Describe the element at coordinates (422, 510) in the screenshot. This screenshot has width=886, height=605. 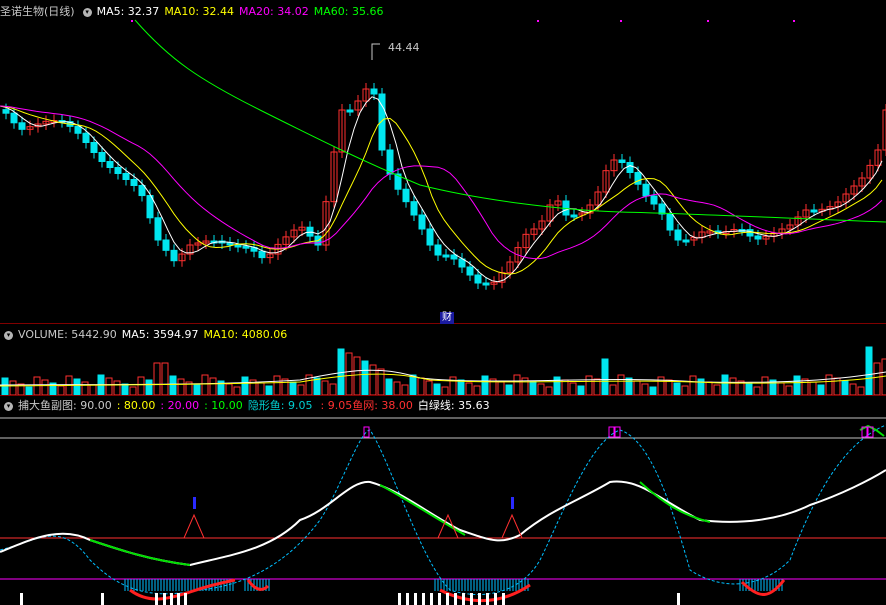
I see `green-segment` at that location.